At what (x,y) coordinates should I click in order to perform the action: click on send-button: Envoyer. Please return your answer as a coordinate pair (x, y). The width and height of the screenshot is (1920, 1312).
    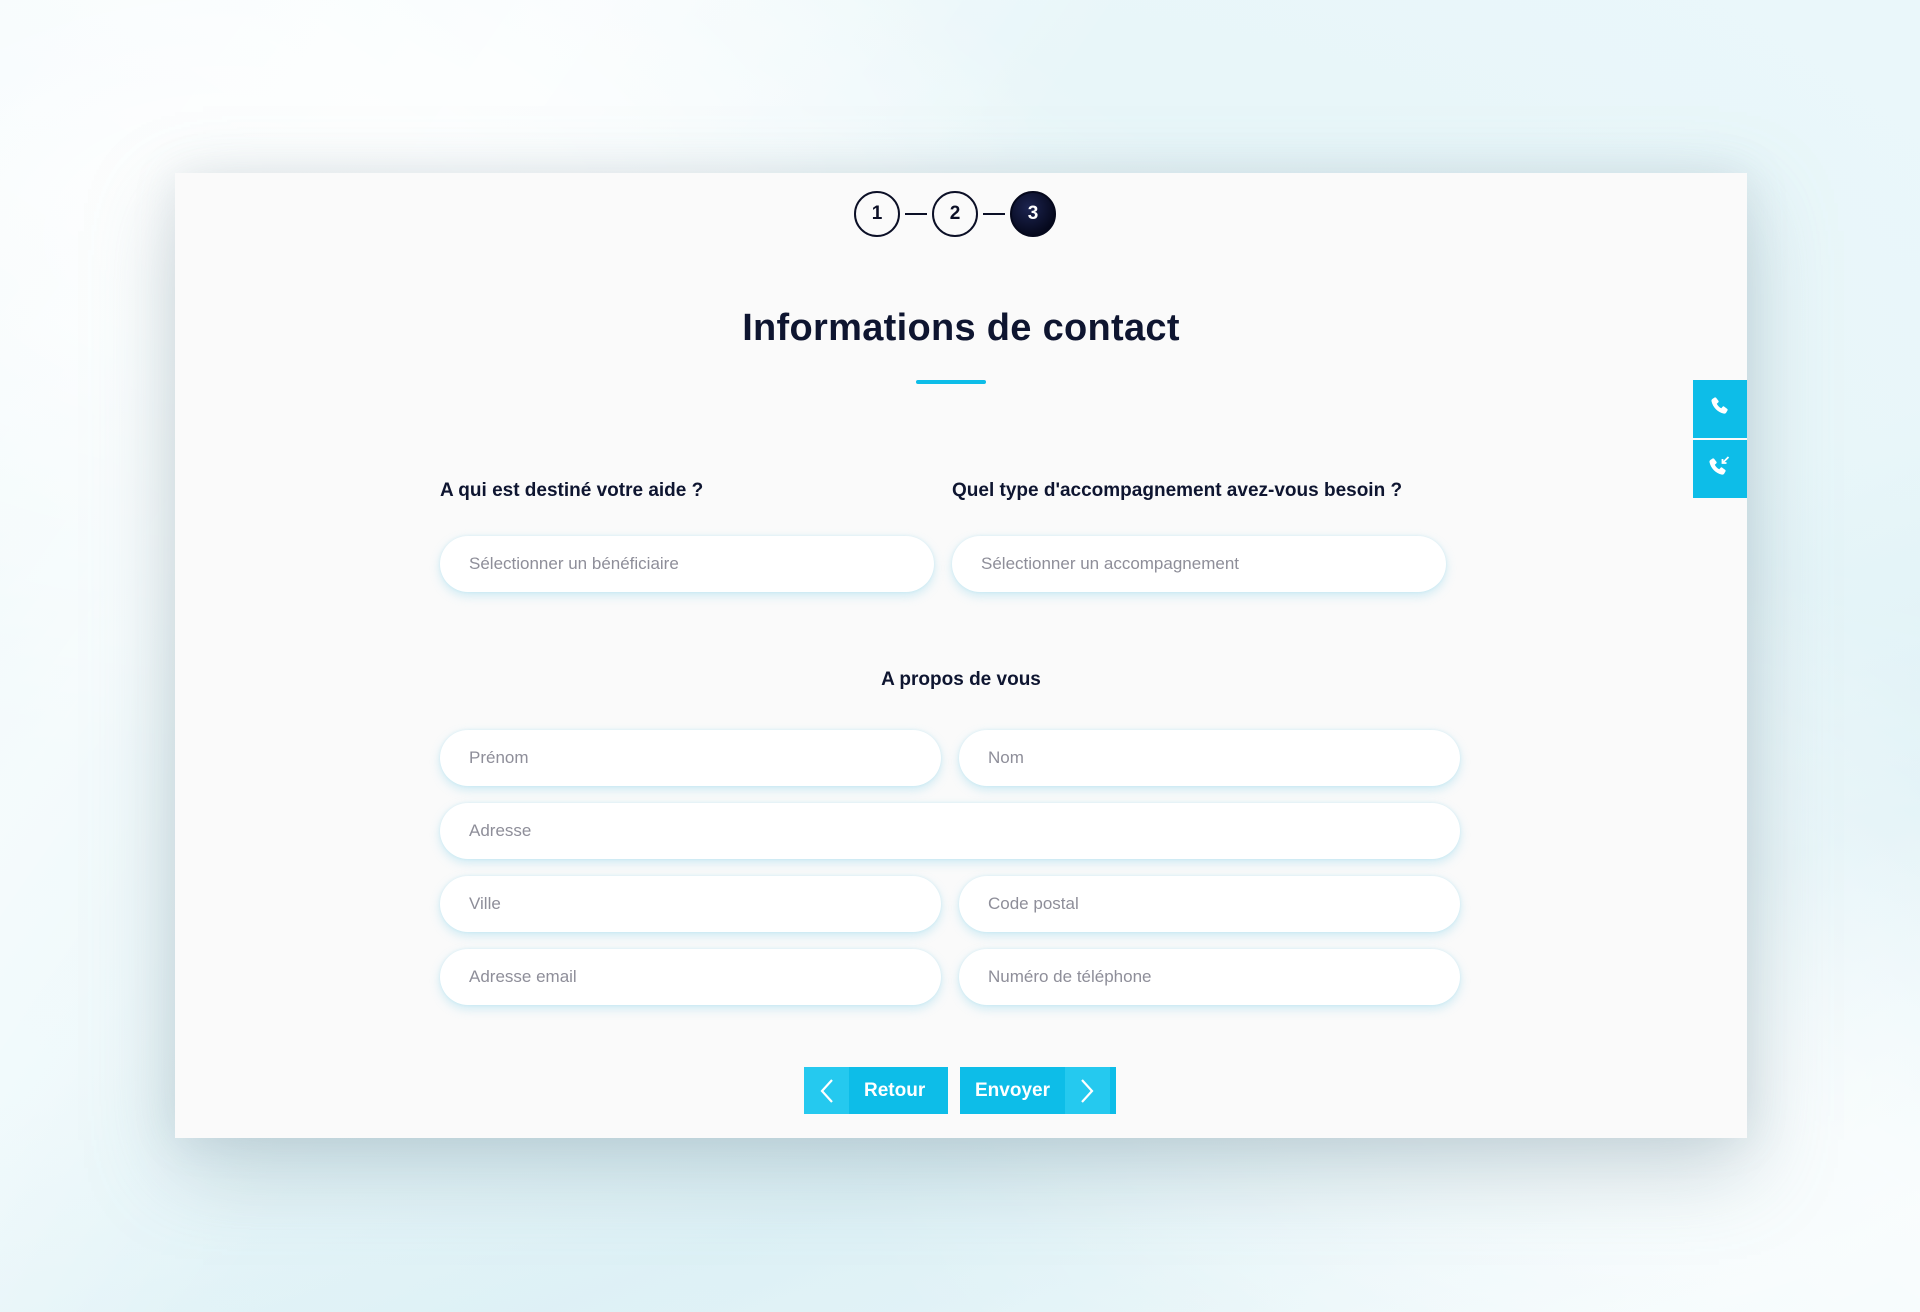
    Looking at the image, I should click on (1038, 1090).